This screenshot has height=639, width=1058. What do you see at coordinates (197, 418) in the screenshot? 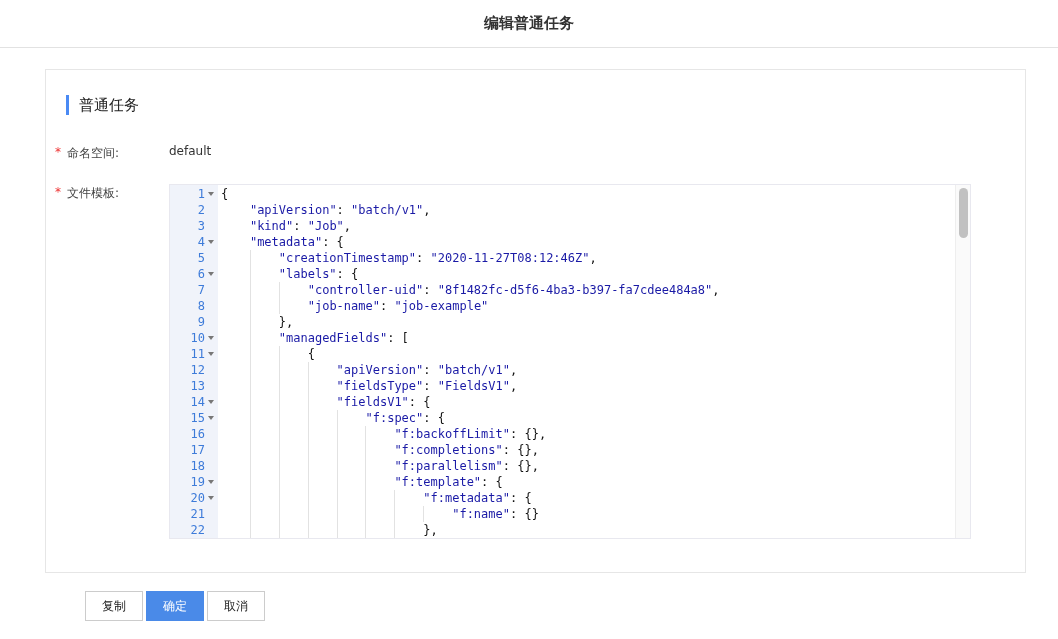
I see `line-number: 15` at bounding box center [197, 418].